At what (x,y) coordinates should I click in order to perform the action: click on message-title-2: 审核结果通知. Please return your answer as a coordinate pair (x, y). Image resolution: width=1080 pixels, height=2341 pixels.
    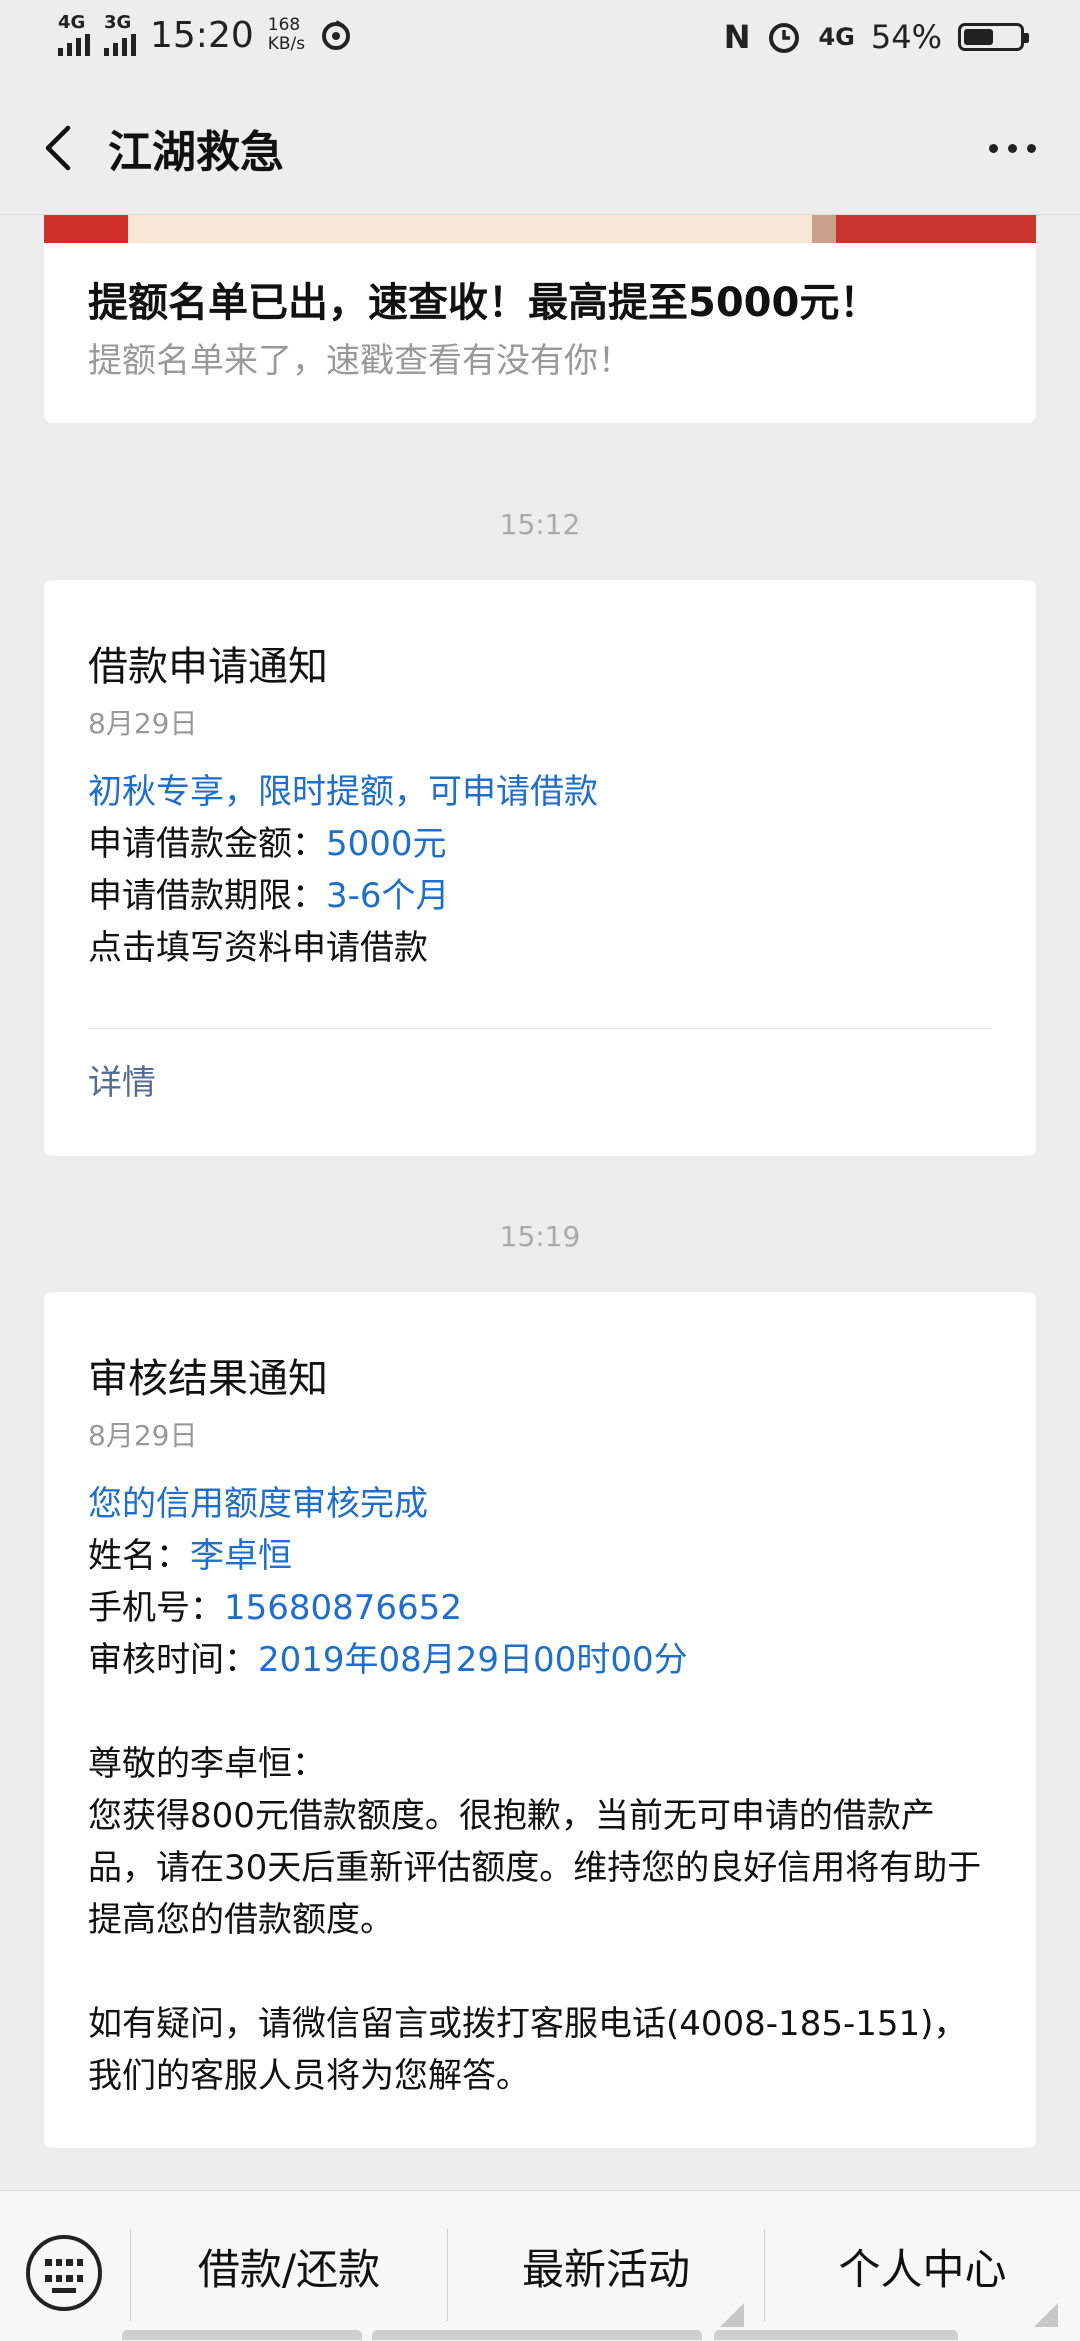
    Looking at the image, I should click on (208, 1379).